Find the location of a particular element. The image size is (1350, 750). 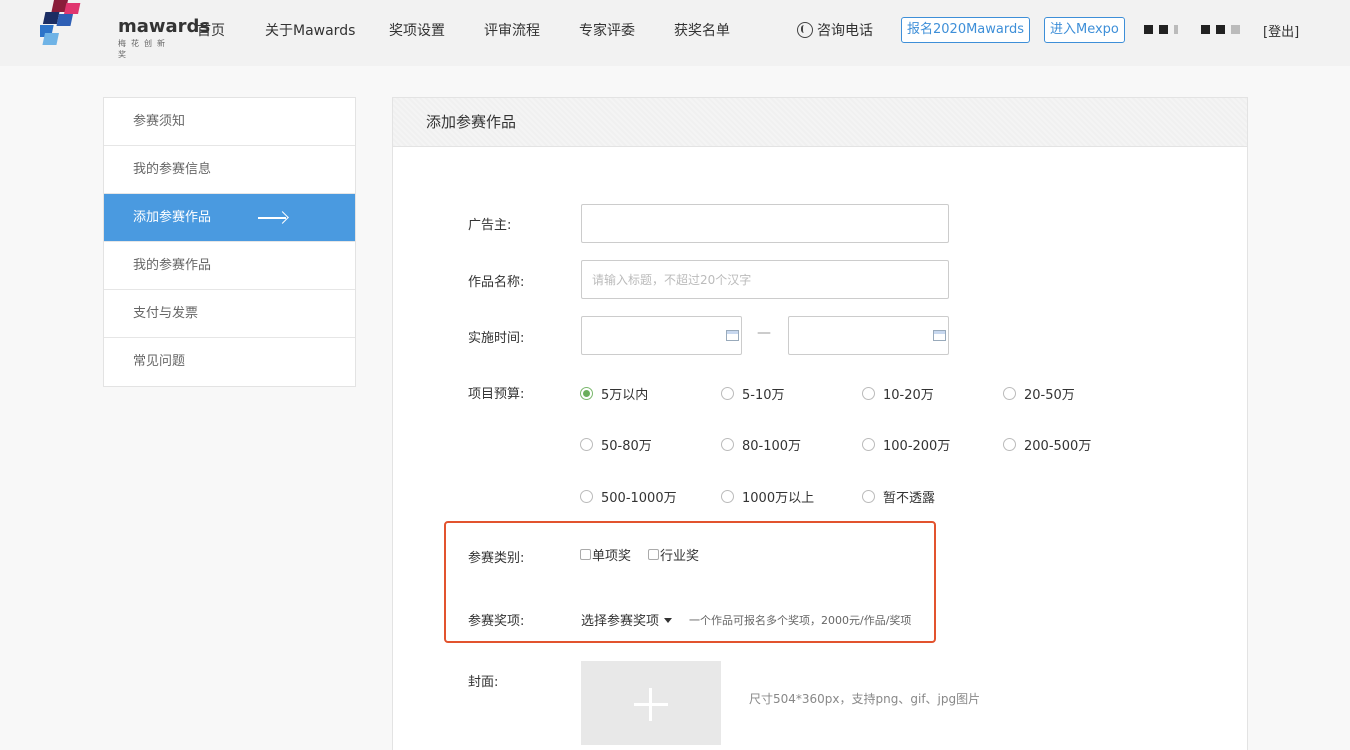

budget-option-0: 5万以内 is located at coordinates (614, 393).